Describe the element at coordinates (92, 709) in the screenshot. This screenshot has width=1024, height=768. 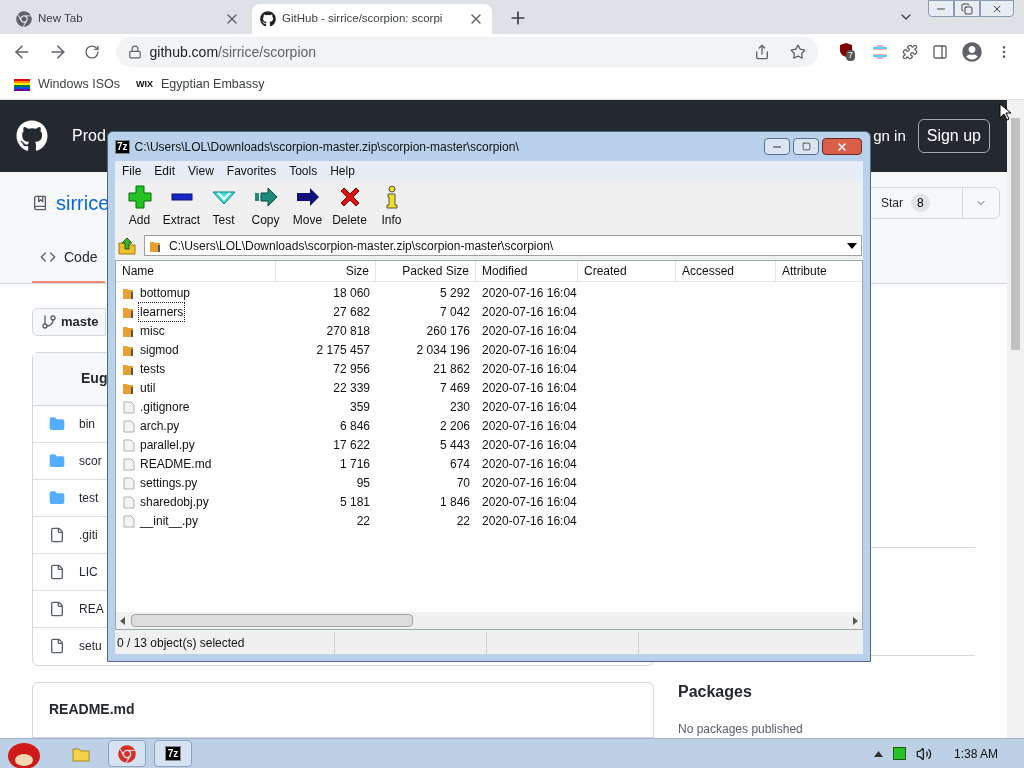
I see `readme-title: README.md` at that location.